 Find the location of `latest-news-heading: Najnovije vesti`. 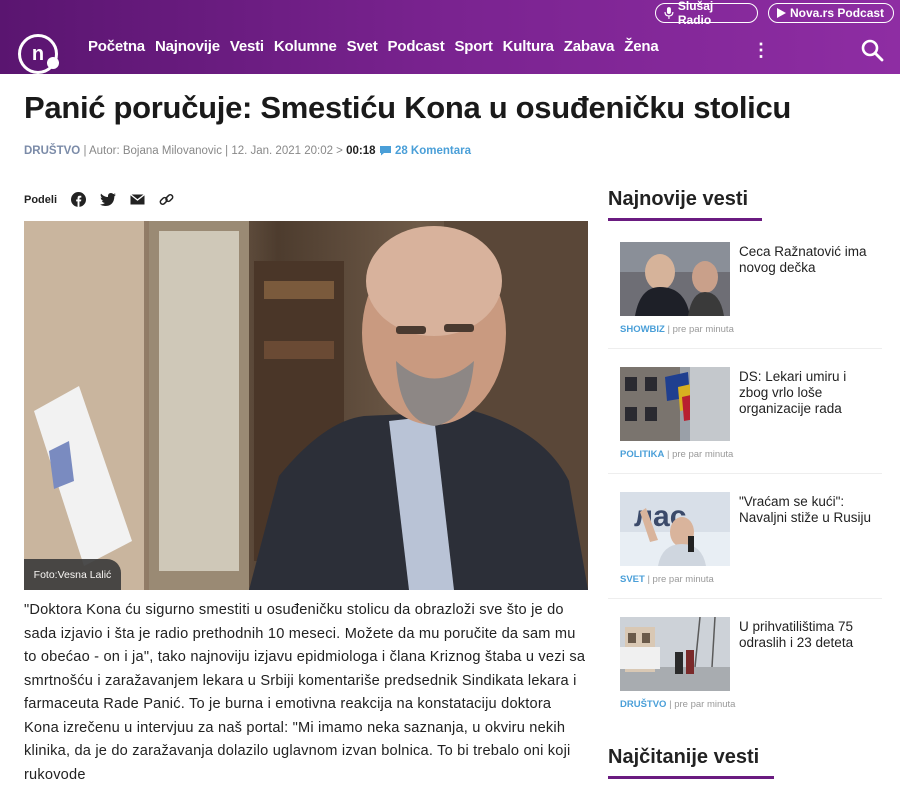

latest-news-heading: Najnovije vesti is located at coordinates (685, 204).